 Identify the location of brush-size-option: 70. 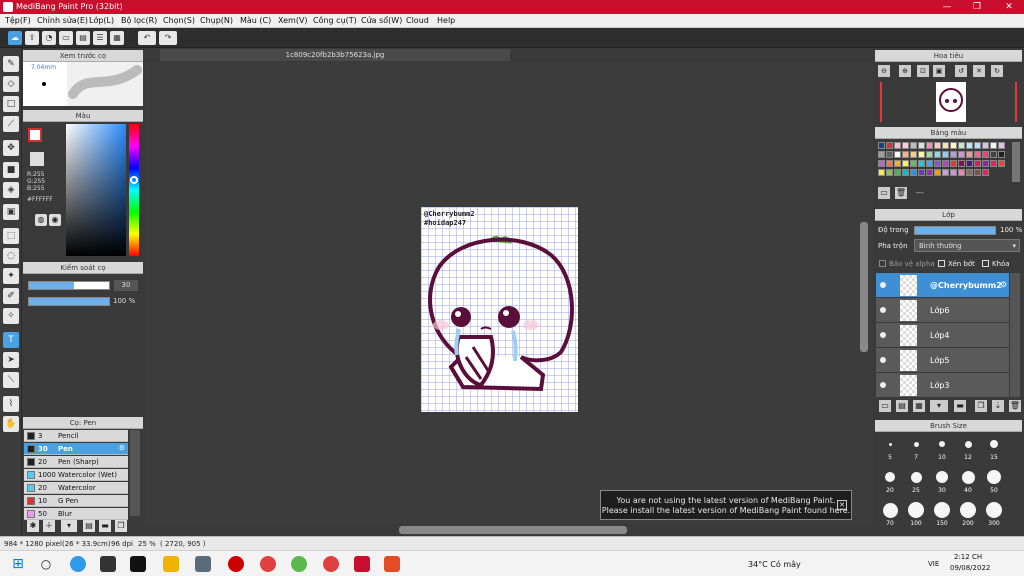
(890, 514).